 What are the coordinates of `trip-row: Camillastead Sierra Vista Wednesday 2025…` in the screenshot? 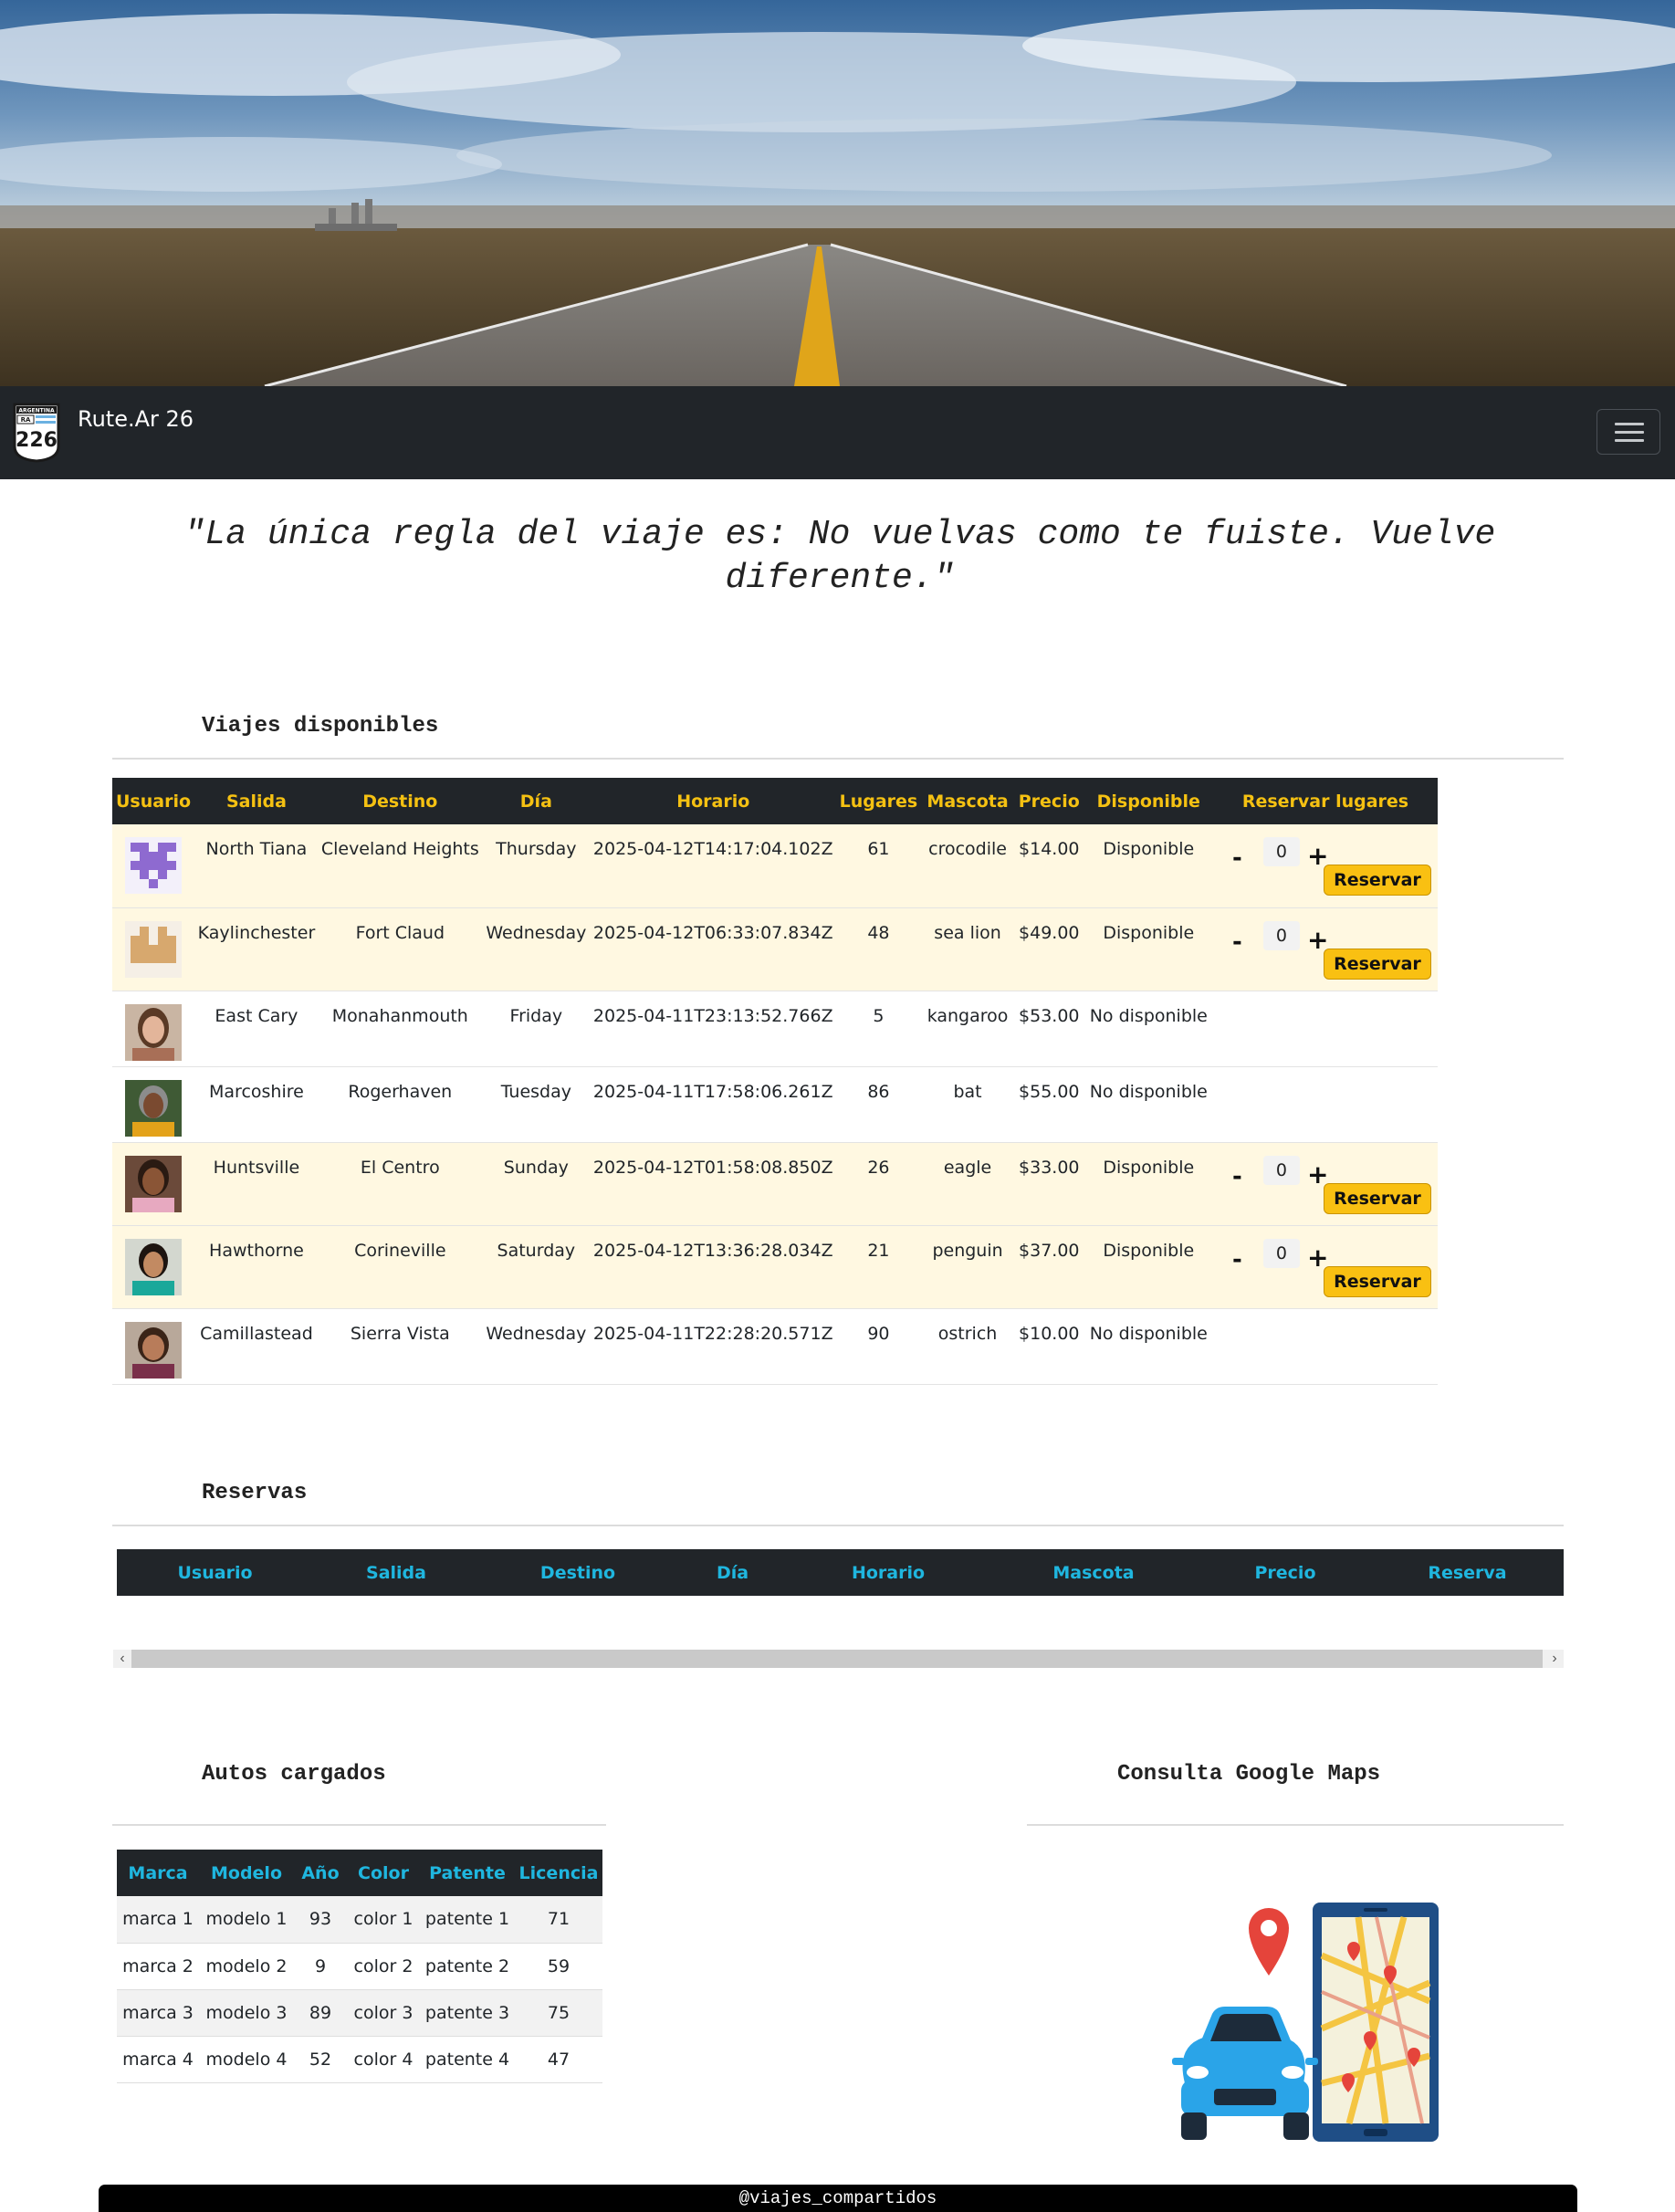 It's located at (775, 1346).